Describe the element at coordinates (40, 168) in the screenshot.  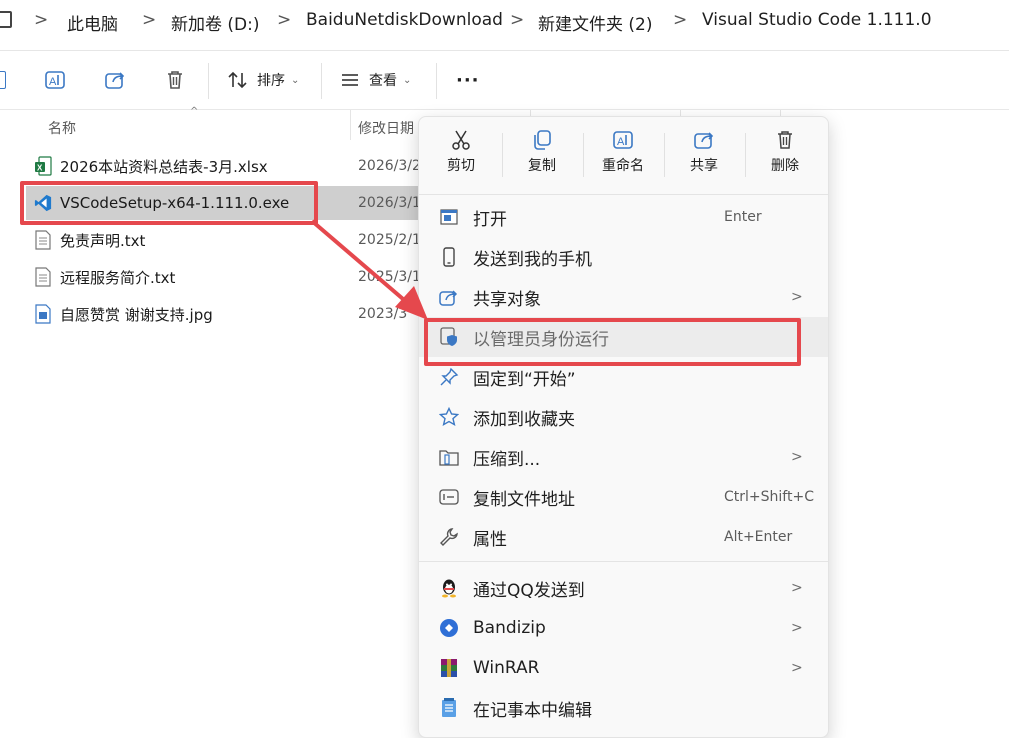
I see `svg-text: X` at that location.